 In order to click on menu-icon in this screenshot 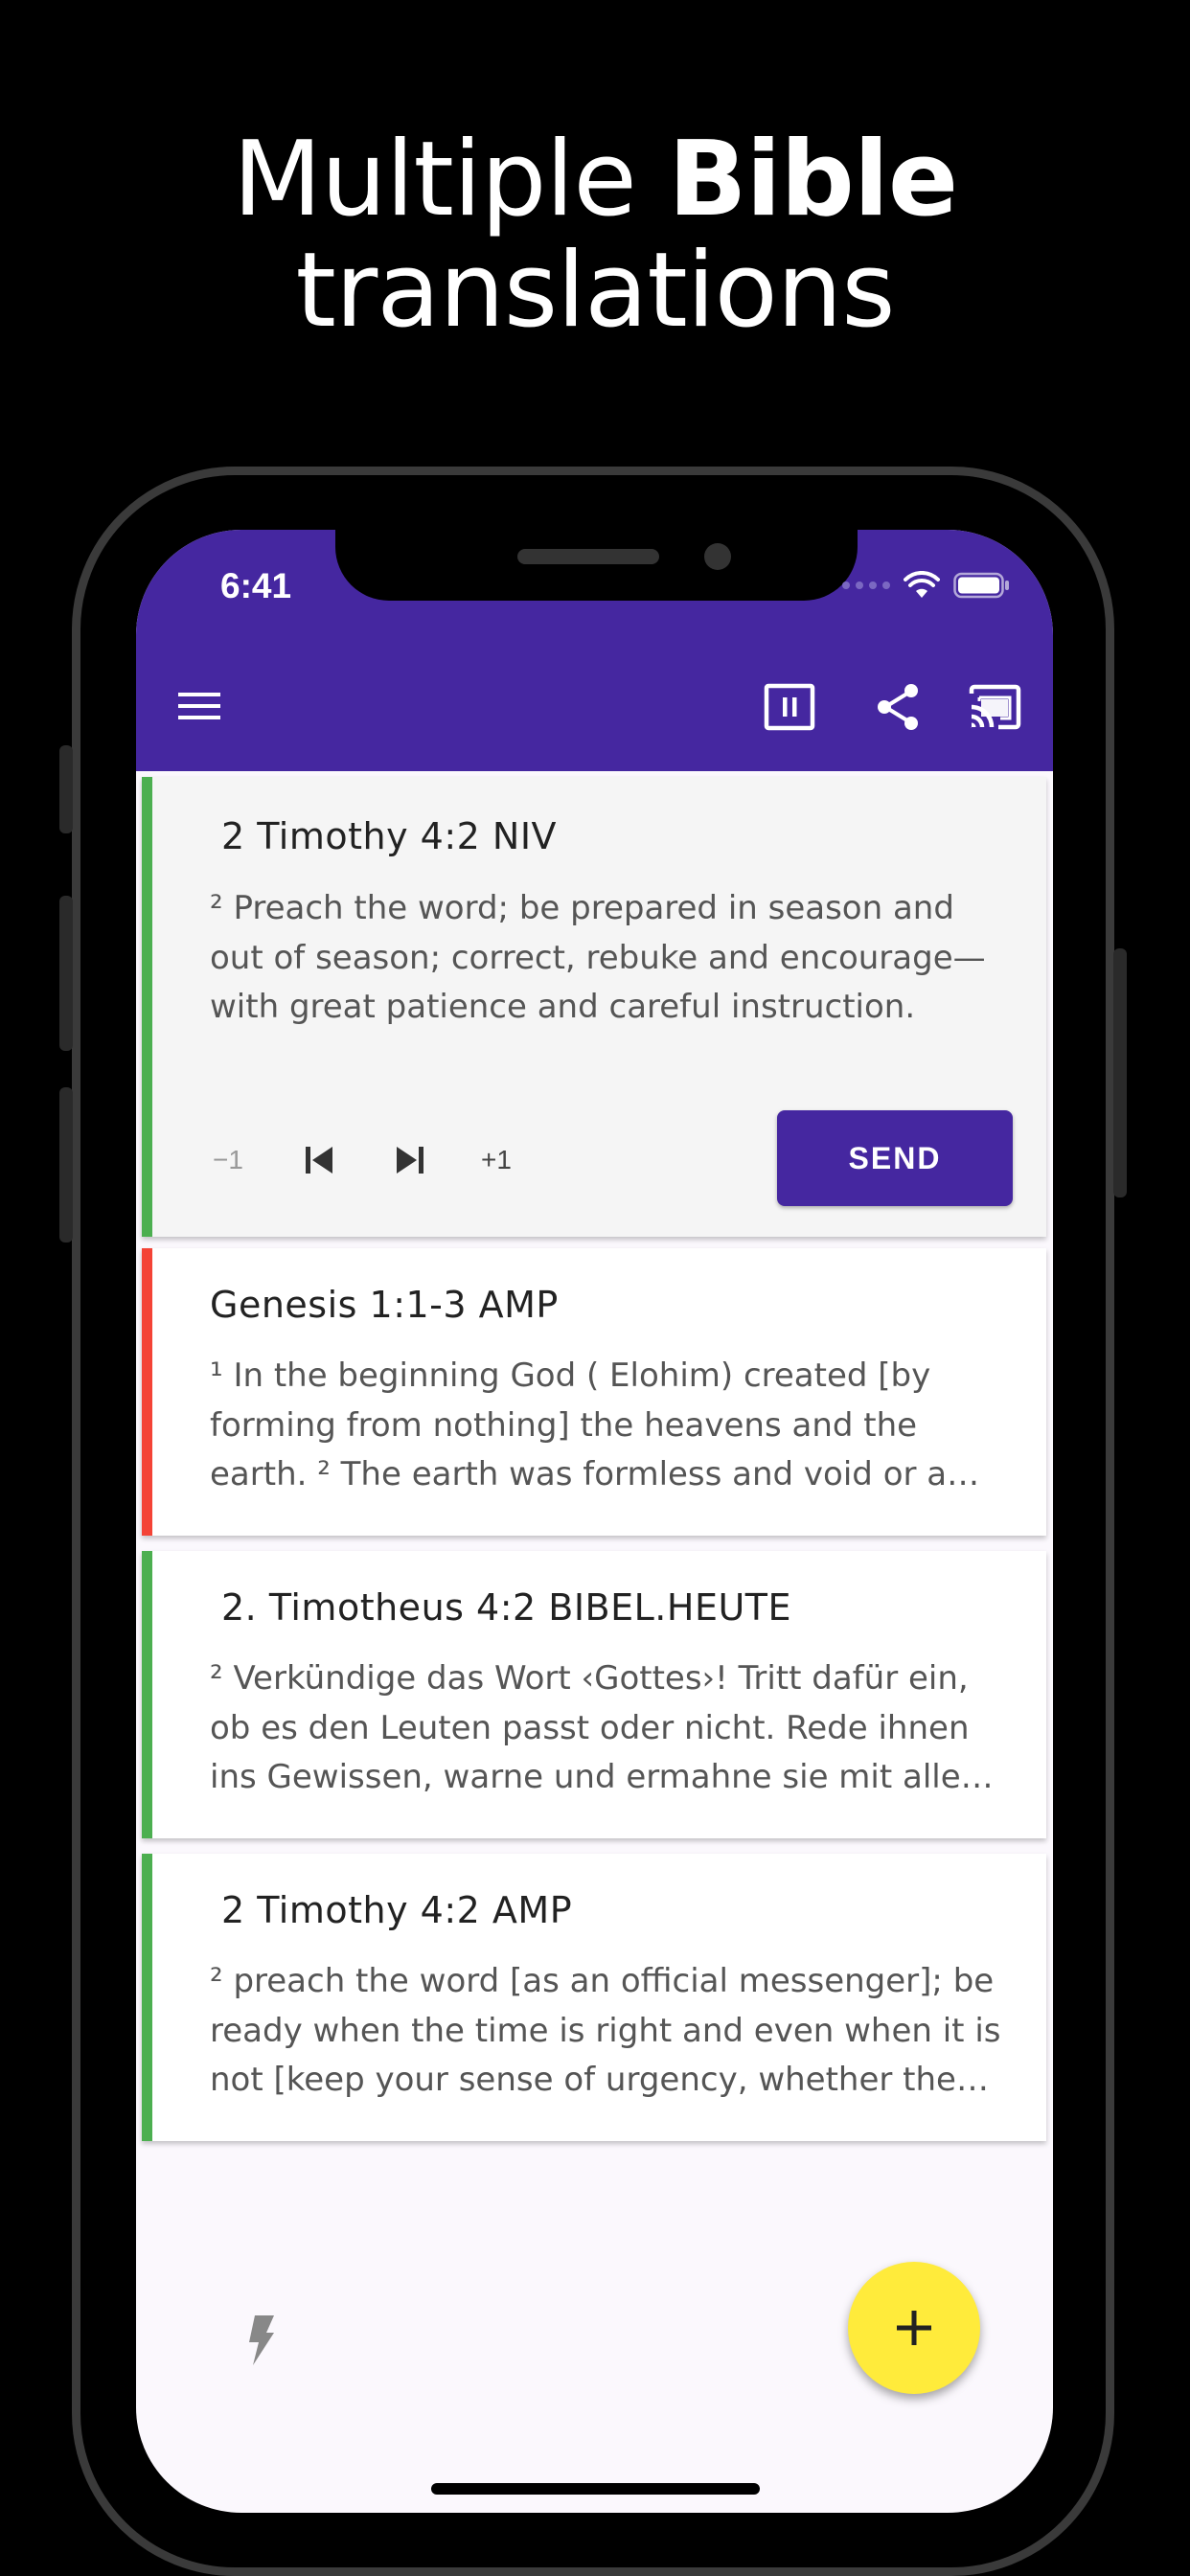, I will do `click(199, 706)`.